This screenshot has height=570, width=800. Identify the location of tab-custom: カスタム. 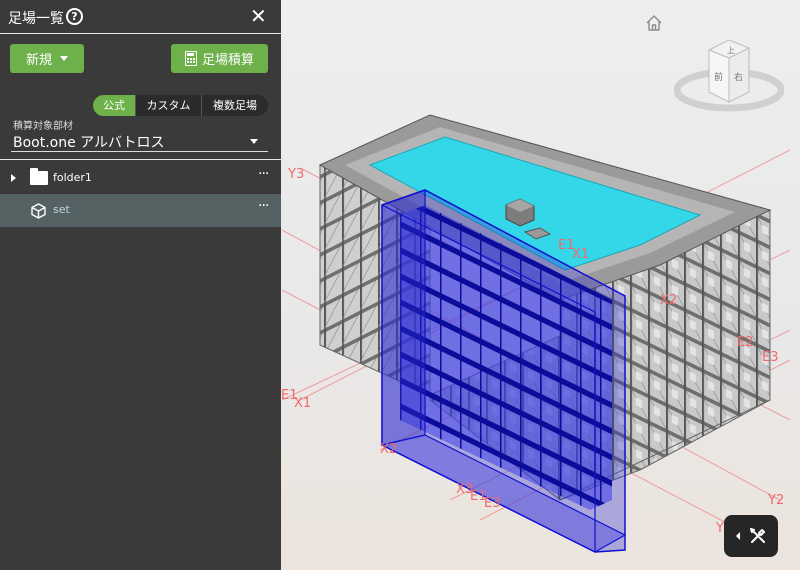
(169, 105).